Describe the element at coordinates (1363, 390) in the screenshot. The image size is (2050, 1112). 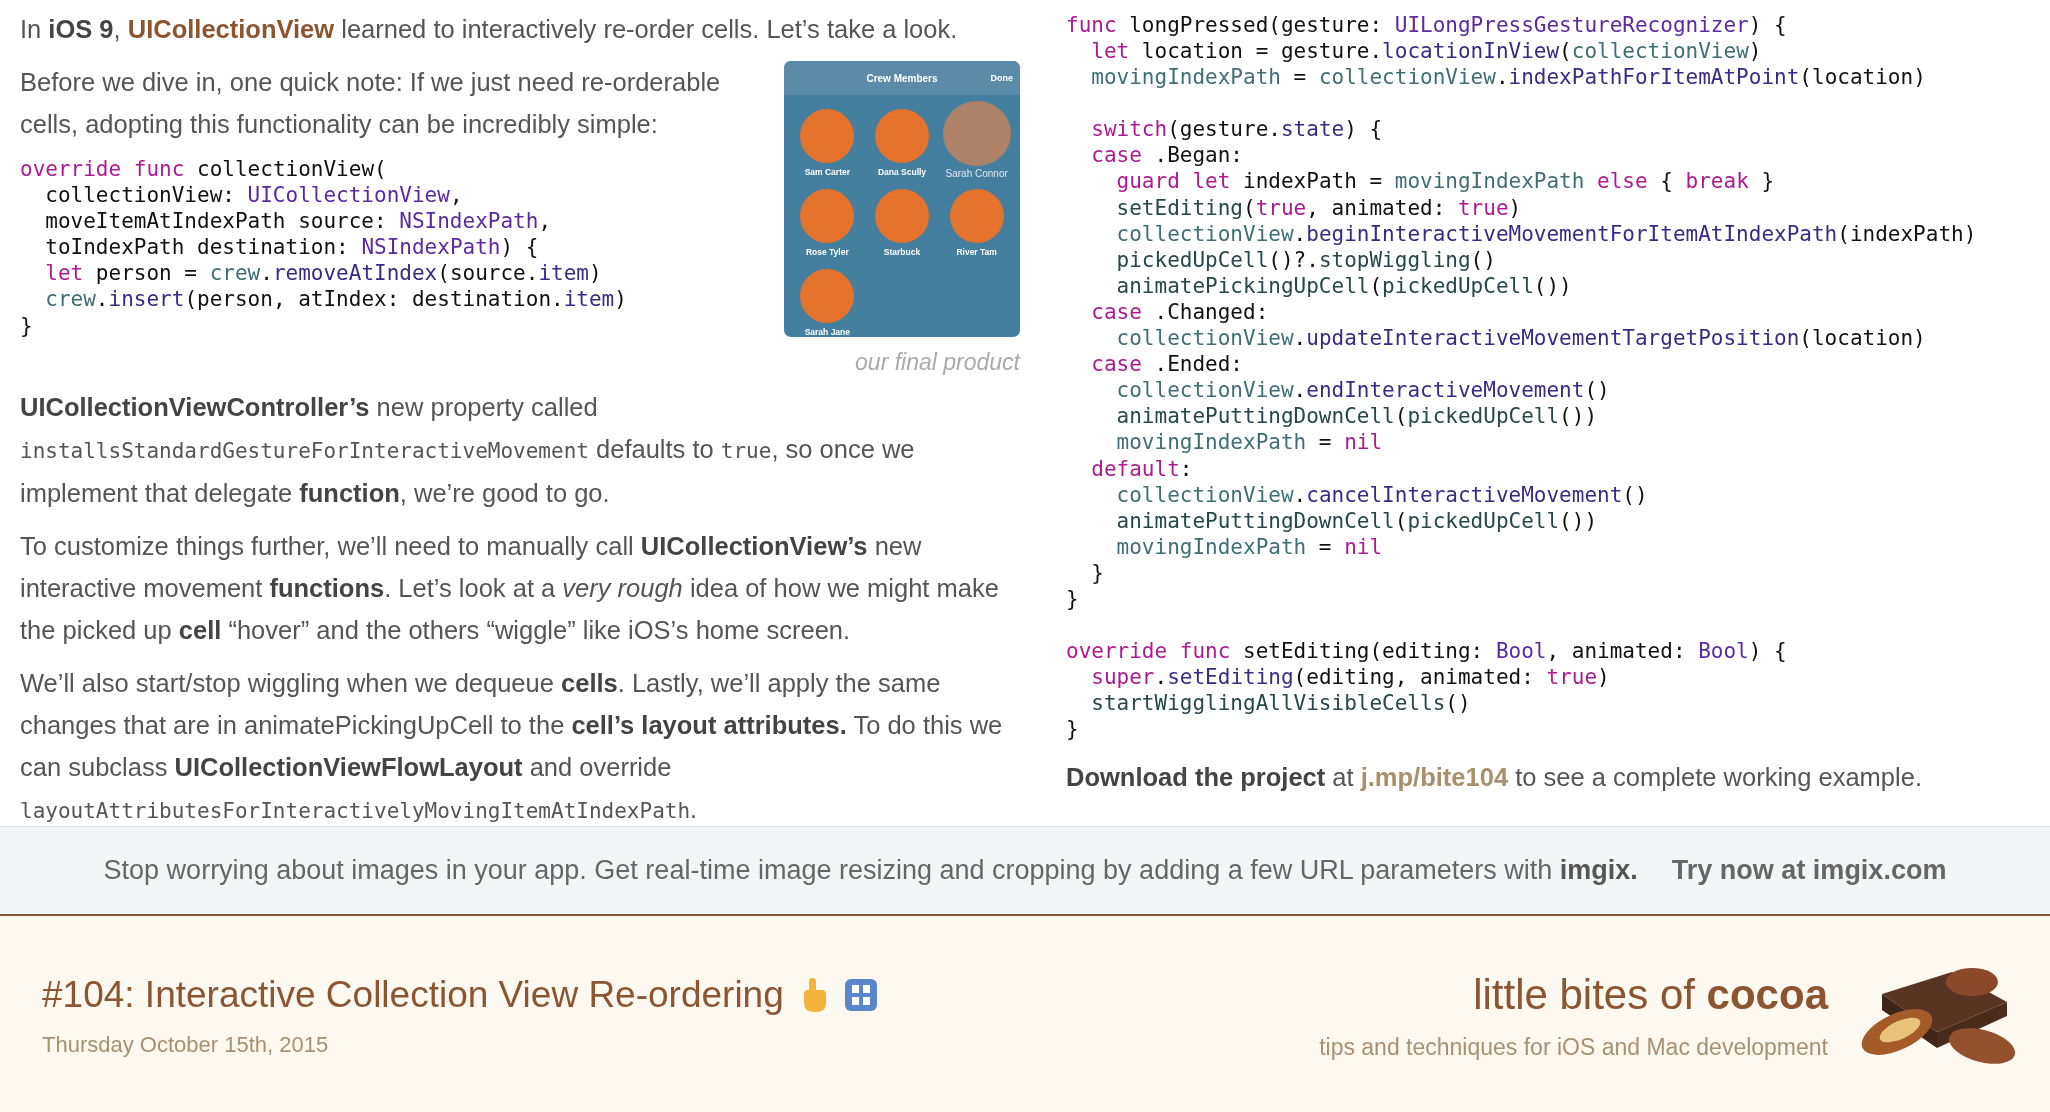
I see `code-line: collectionView.endInteractiveMovement()` at that location.